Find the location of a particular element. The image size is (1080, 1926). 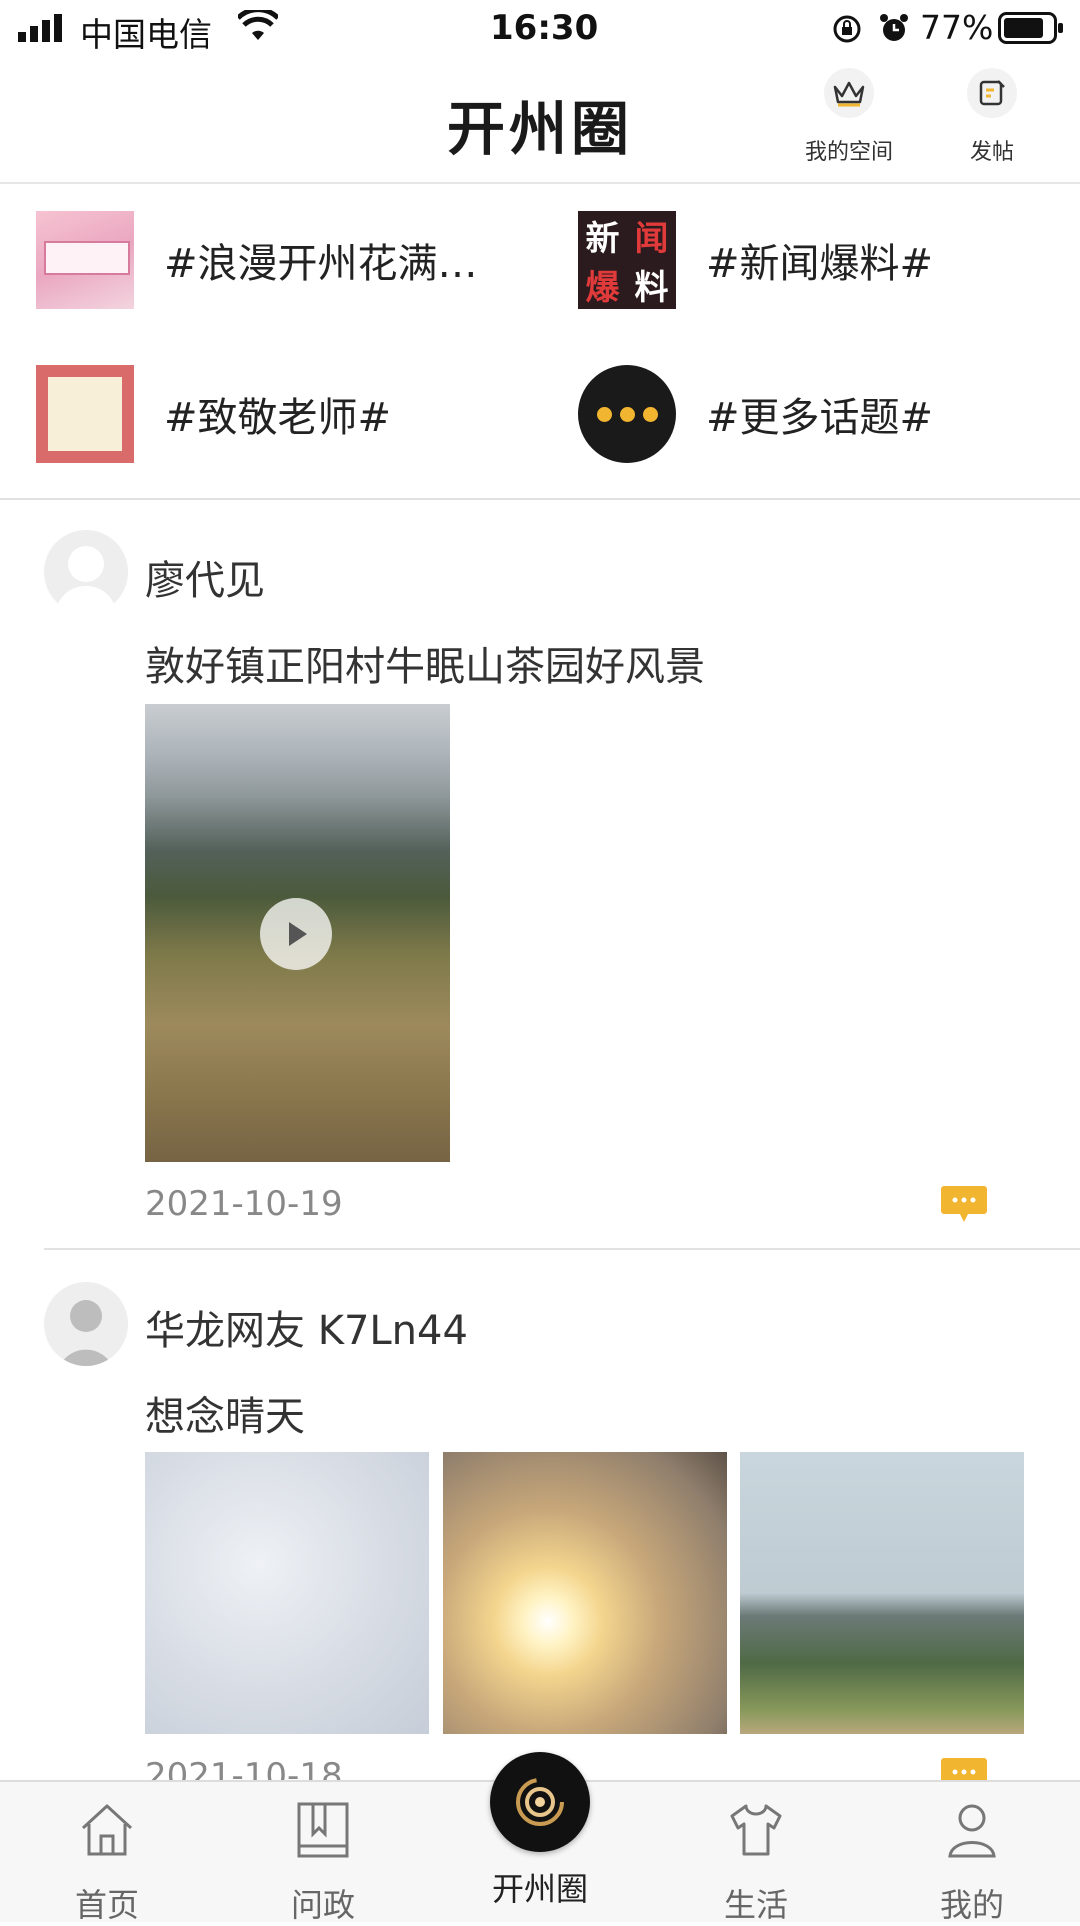

my-space-button: 我的空间 is located at coordinates (849, 117).